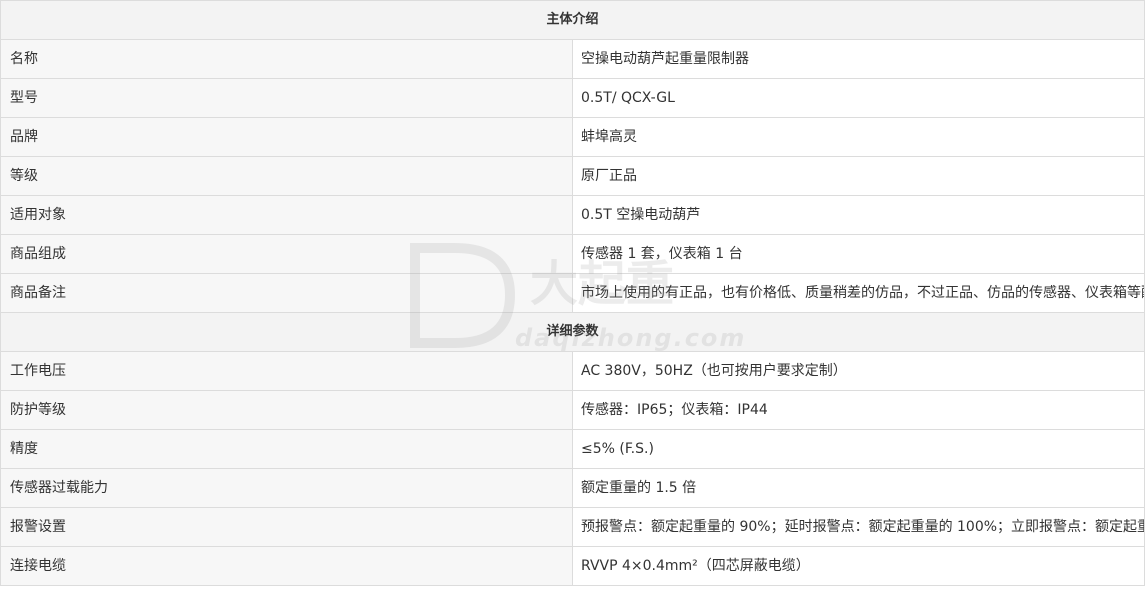 The height and width of the screenshot is (605, 1145). I want to click on row-label: 适用对象, so click(286, 215).